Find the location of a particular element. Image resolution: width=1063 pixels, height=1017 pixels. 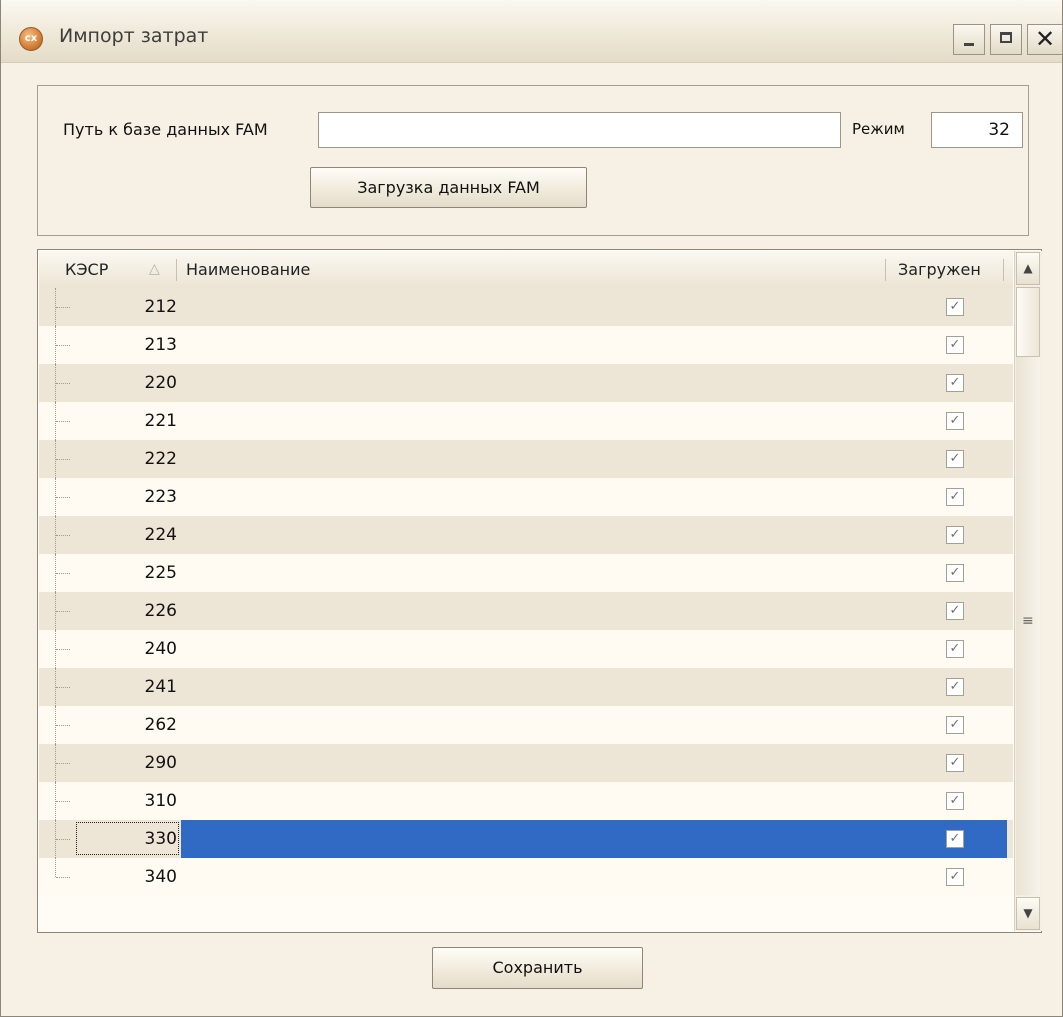

app-icon: cx is located at coordinates (31, 39).